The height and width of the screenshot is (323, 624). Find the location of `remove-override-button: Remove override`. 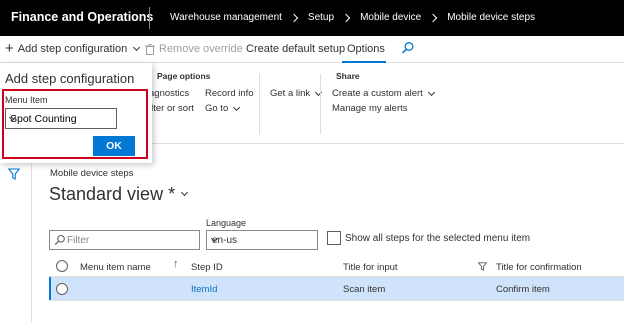

remove-override-button: Remove override is located at coordinates (194, 49).